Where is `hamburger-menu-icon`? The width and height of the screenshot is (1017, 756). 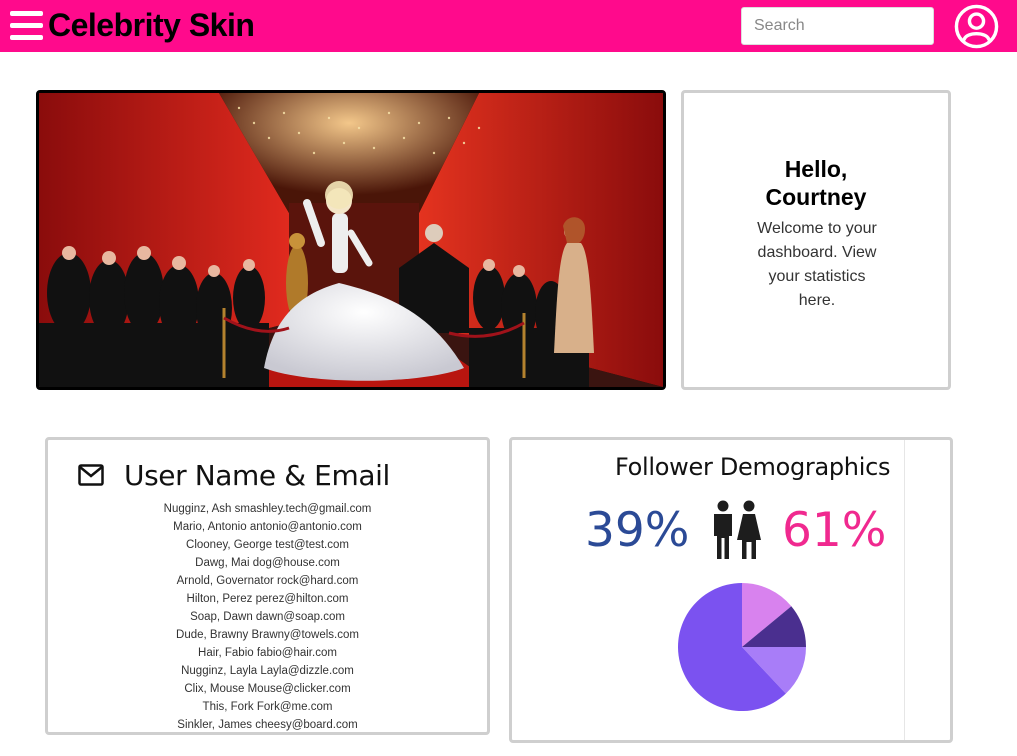 hamburger-menu-icon is located at coordinates (26, 25).